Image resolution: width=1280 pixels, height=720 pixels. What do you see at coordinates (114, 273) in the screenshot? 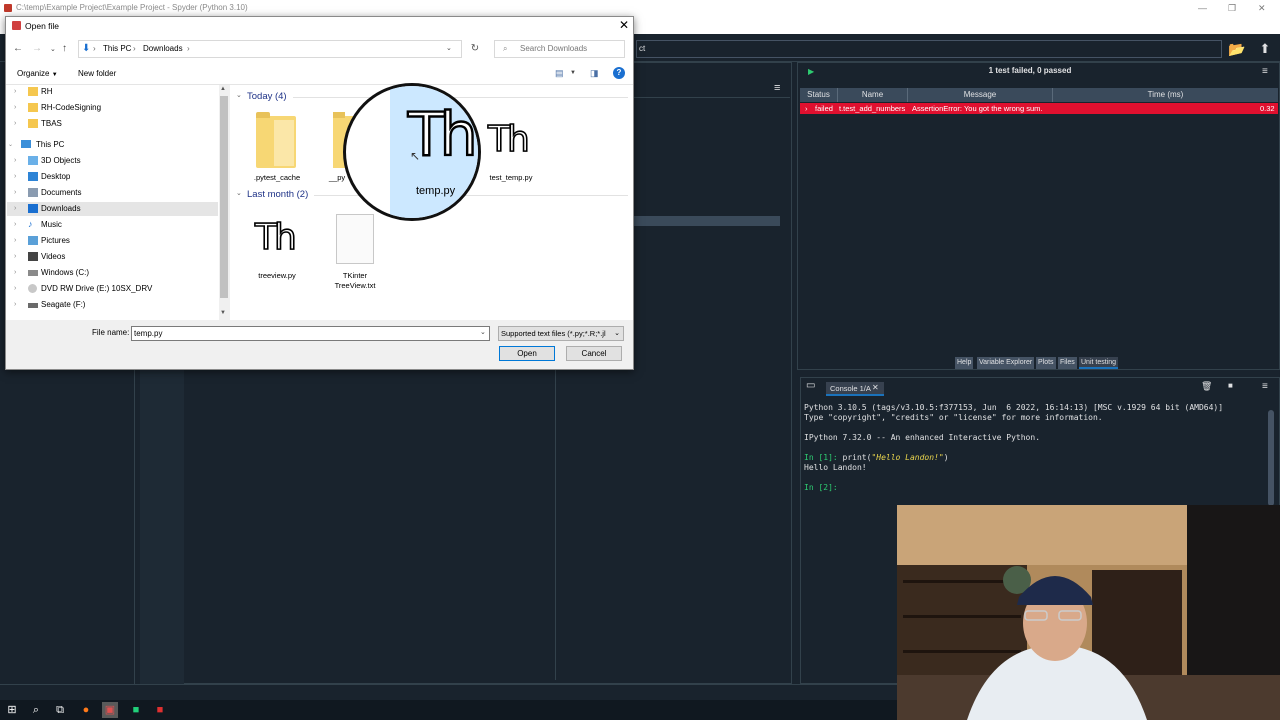
I see `nav-item-windows-c: › Windows (C:)` at bounding box center [114, 273].